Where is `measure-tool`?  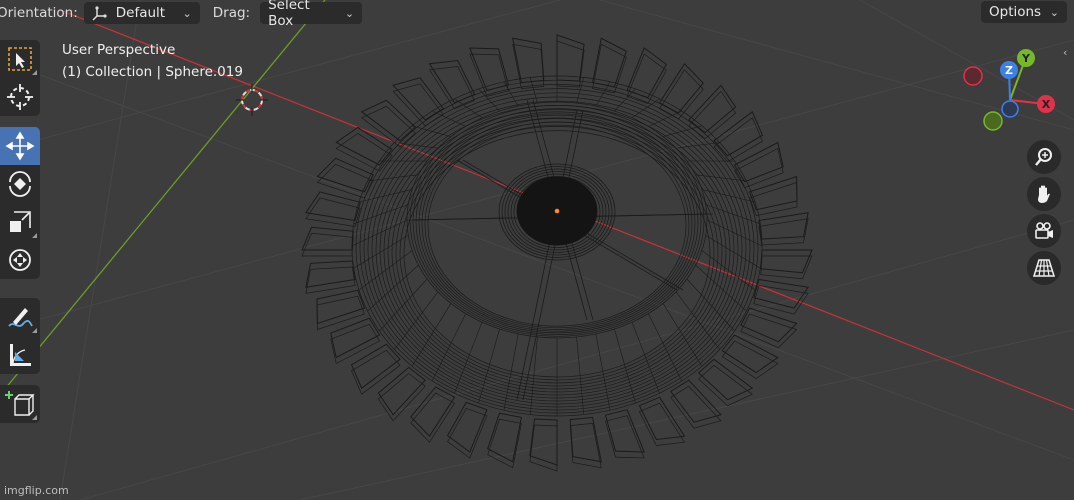
measure-tool is located at coordinates (20, 355).